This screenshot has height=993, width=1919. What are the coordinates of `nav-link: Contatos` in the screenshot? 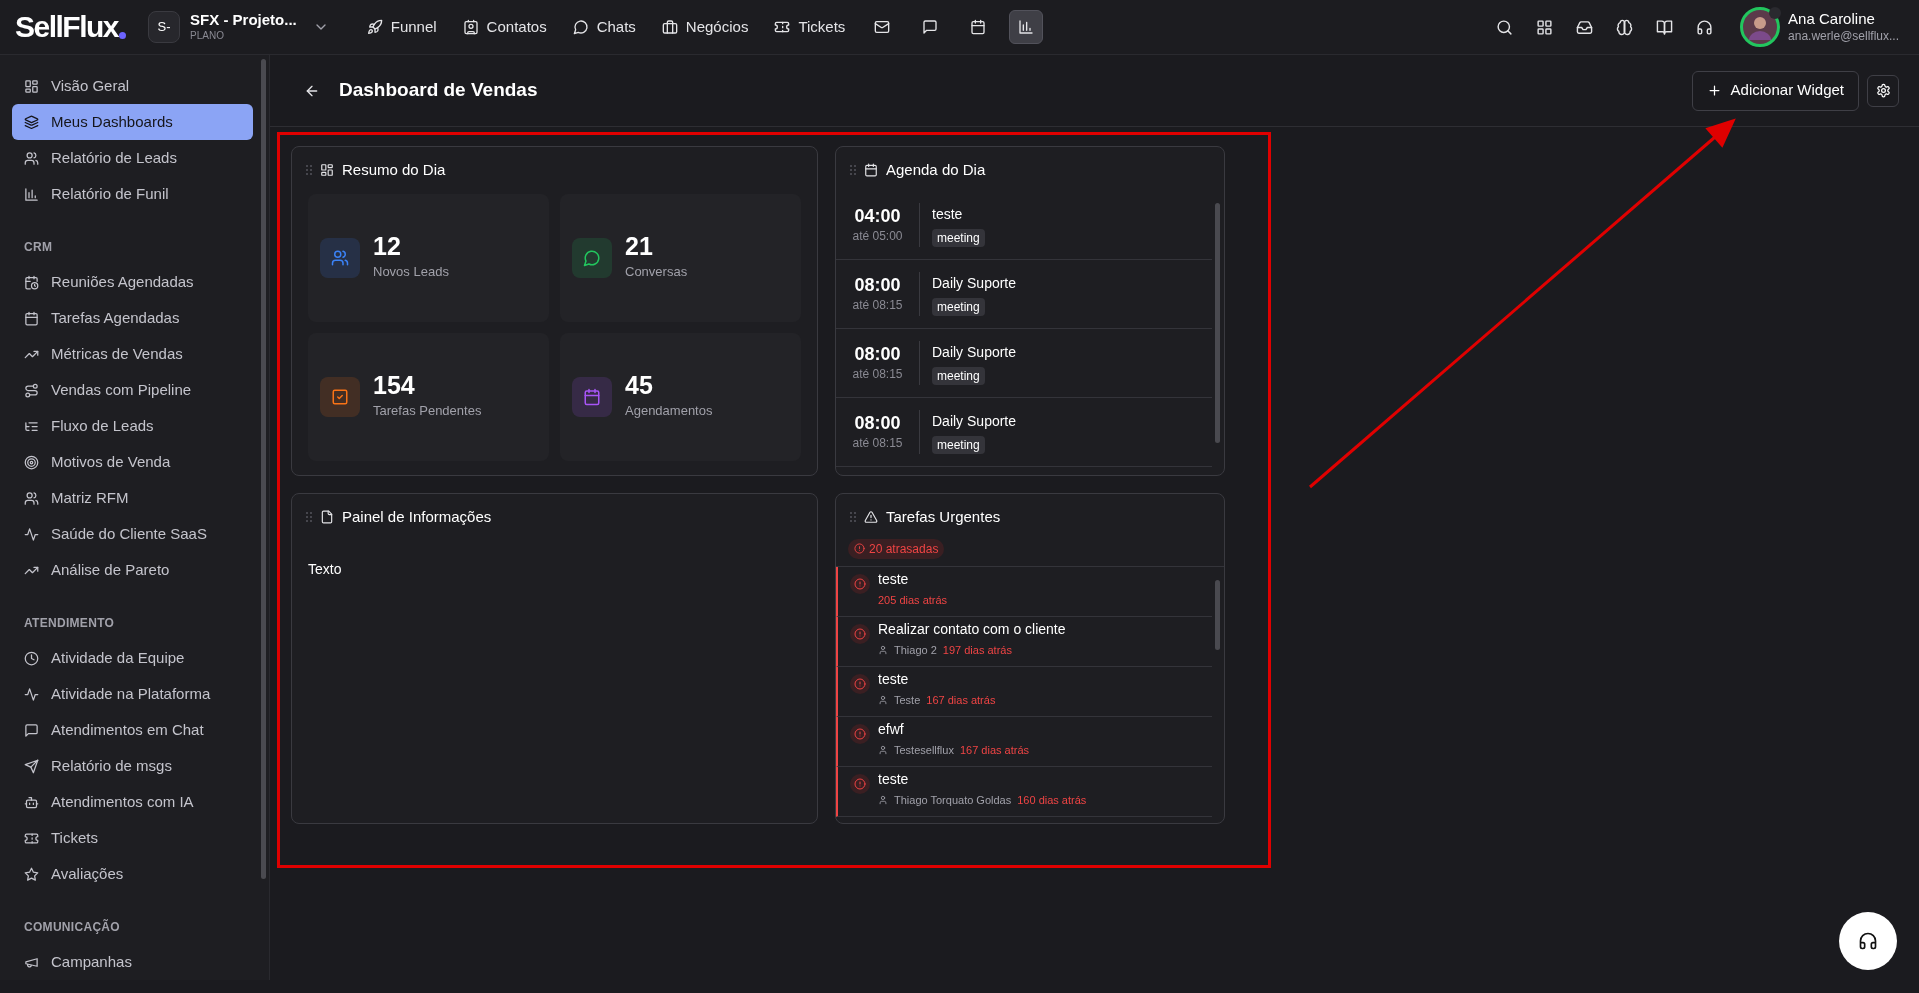 It's located at (504, 27).